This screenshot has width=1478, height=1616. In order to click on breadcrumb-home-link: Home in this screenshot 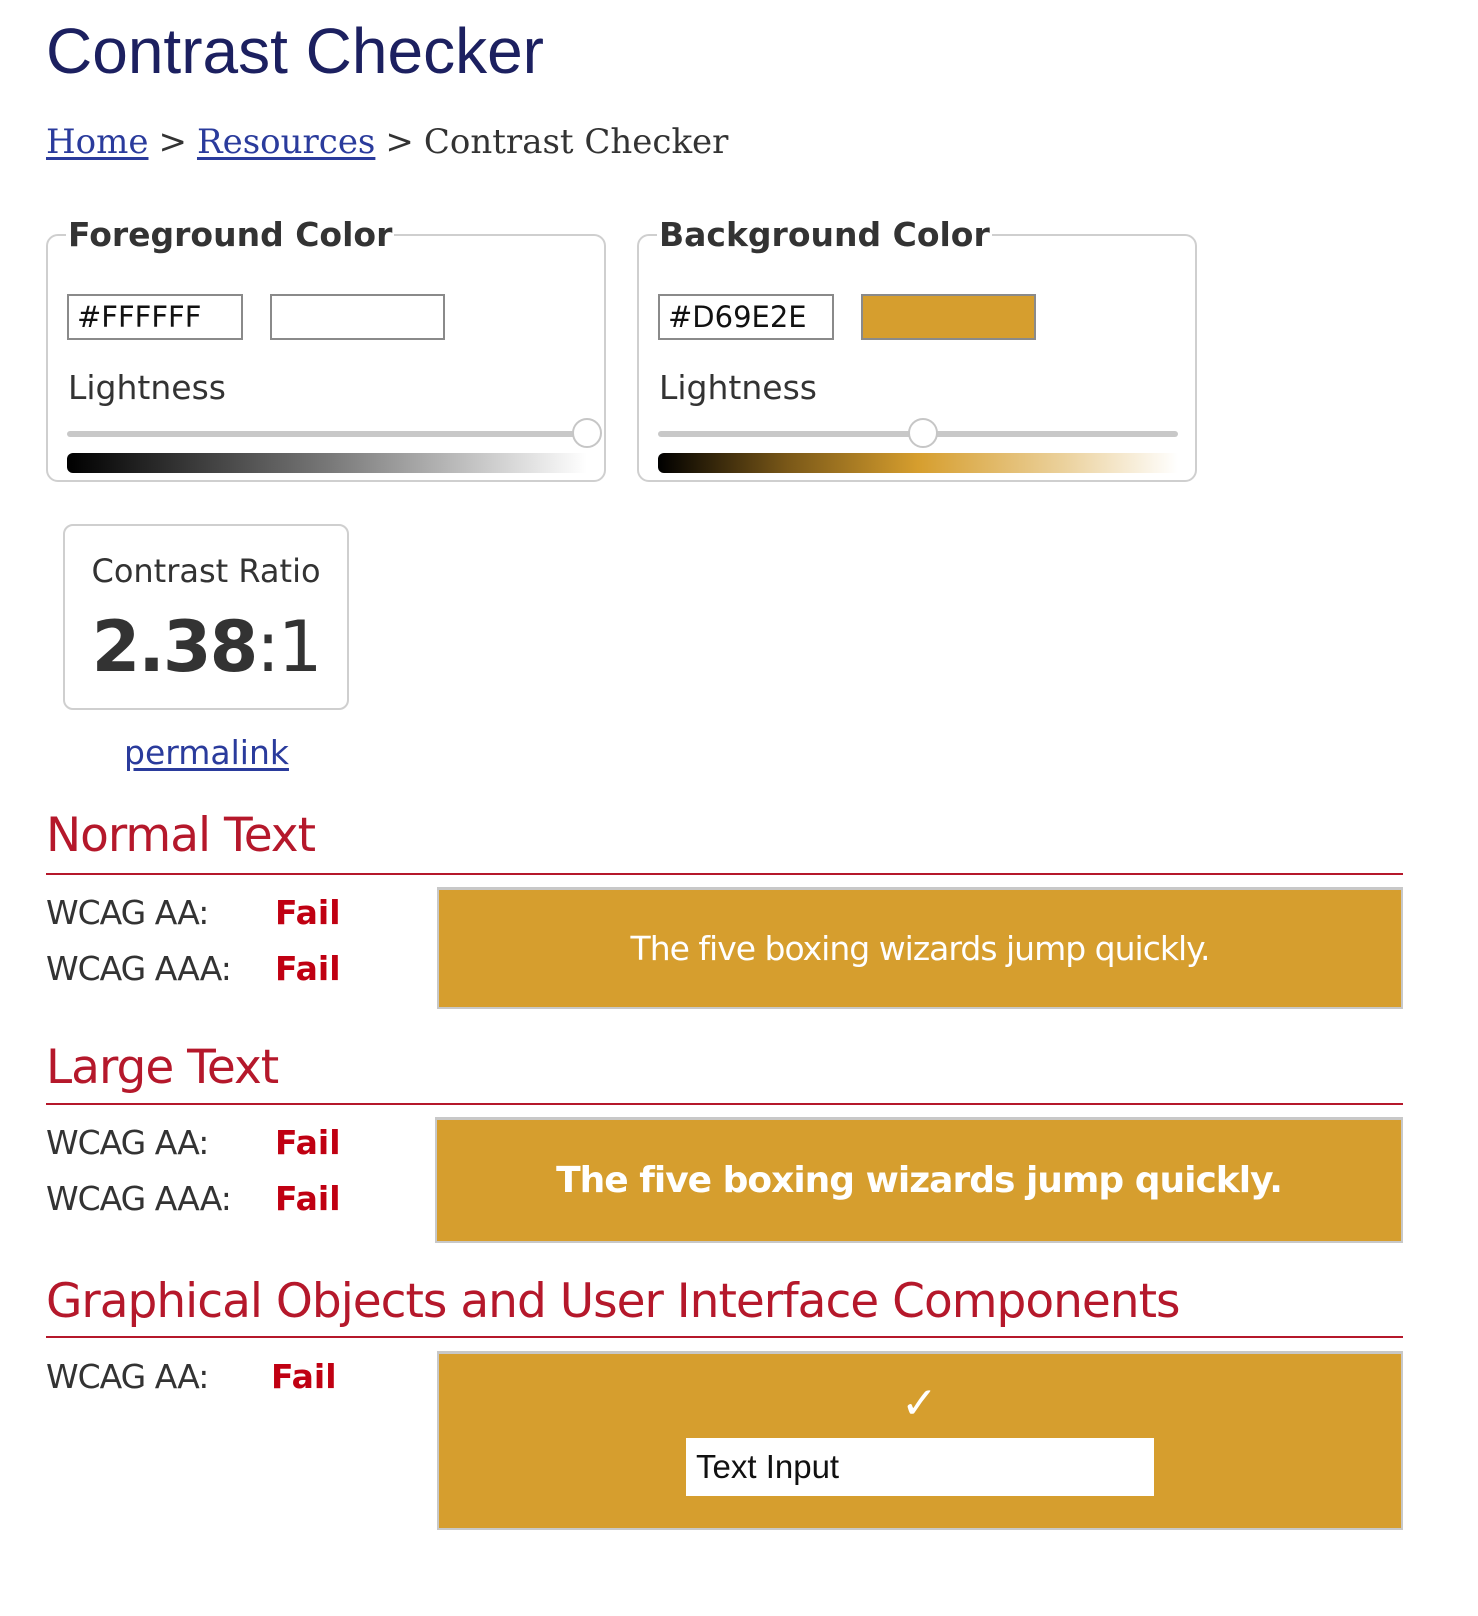, I will do `click(97, 142)`.